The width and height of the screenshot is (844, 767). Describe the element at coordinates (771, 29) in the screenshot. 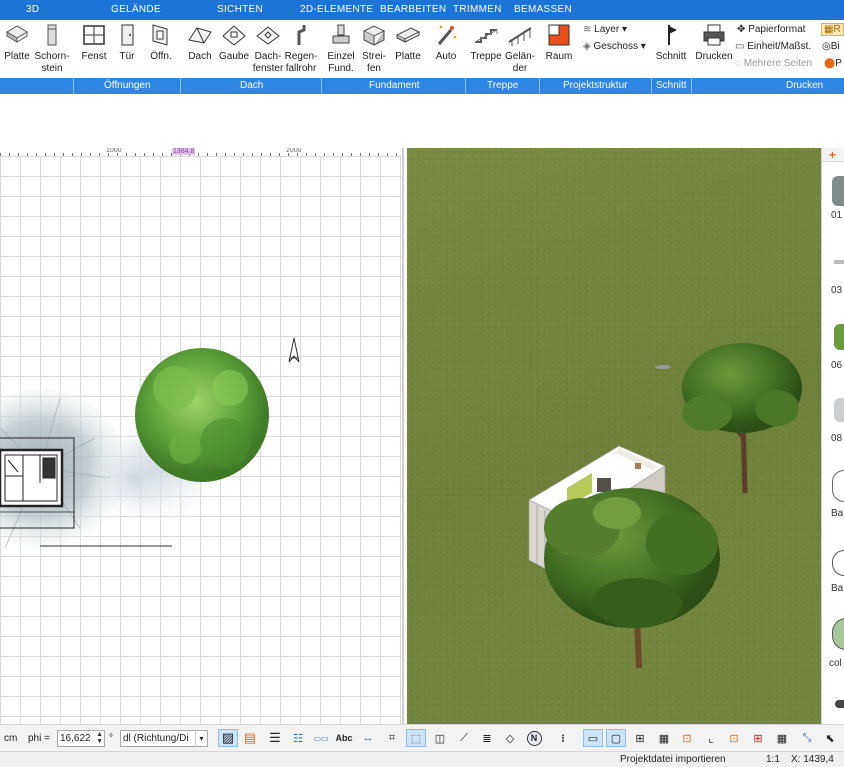

I see `papierformat-button: ✥ Papierformat` at that location.